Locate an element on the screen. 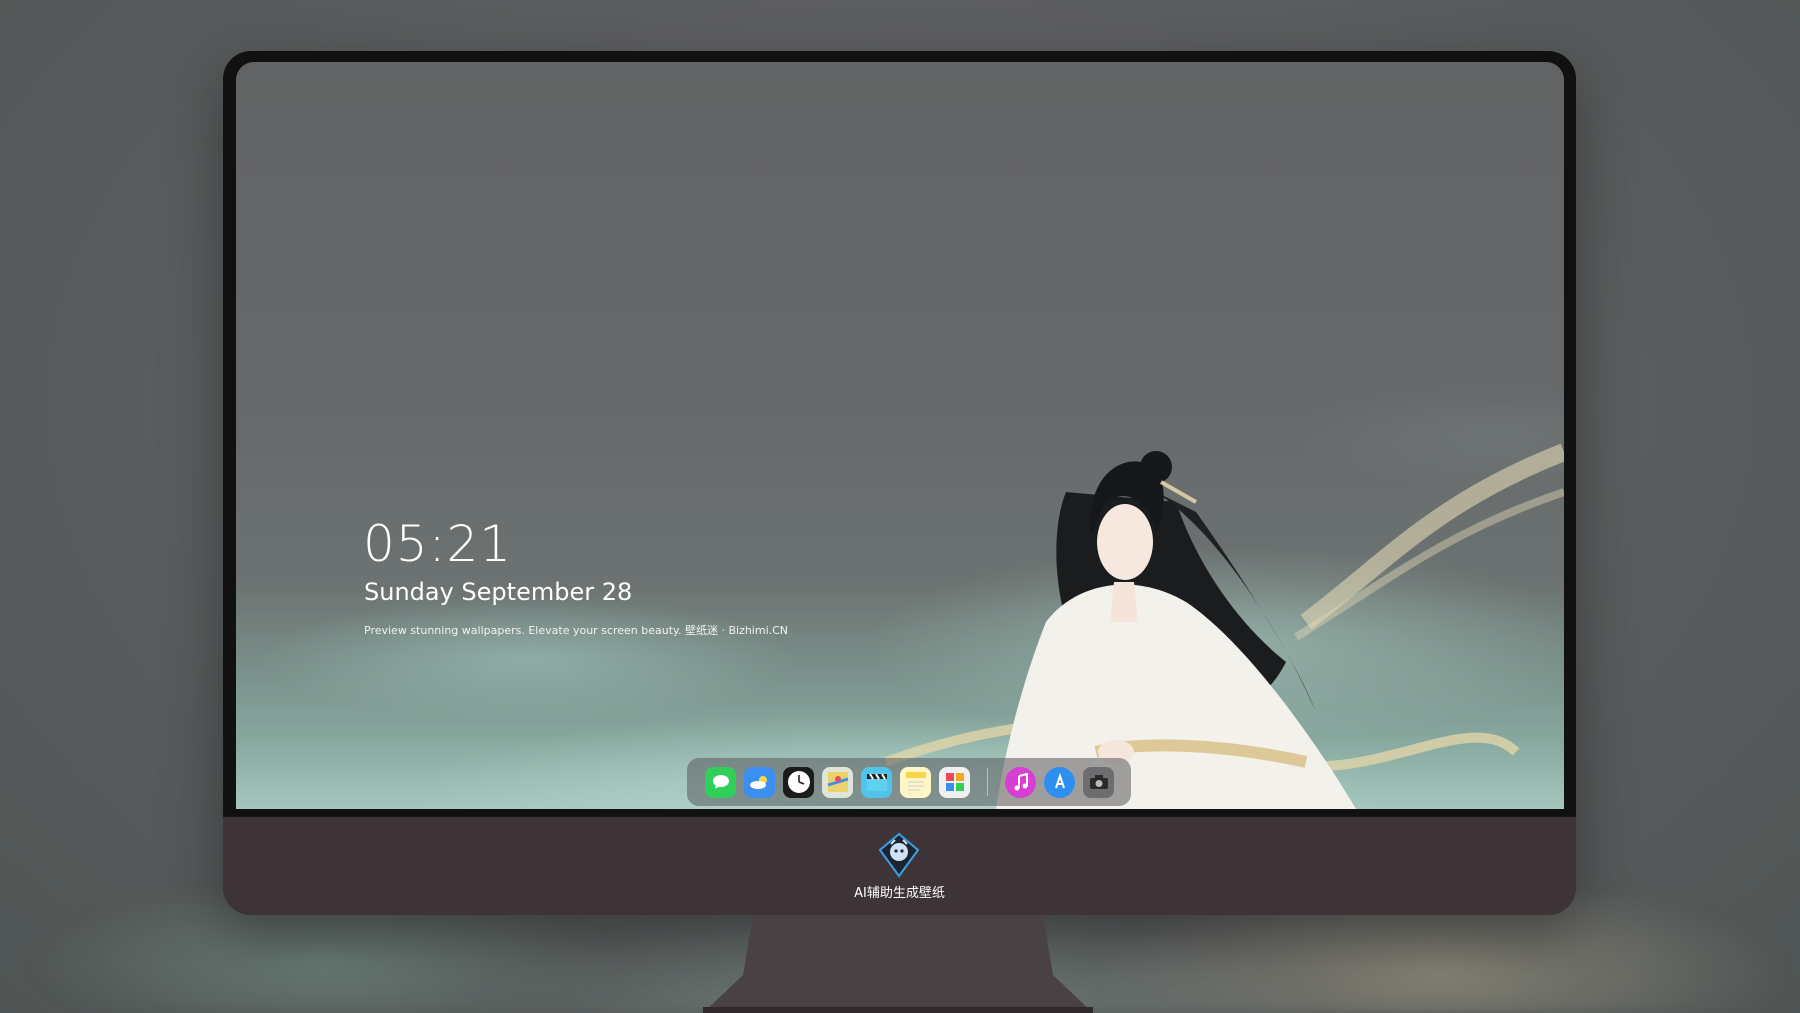 The height and width of the screenshot is (1013, 1800). clock-icon is located at coordinates (798, 782).